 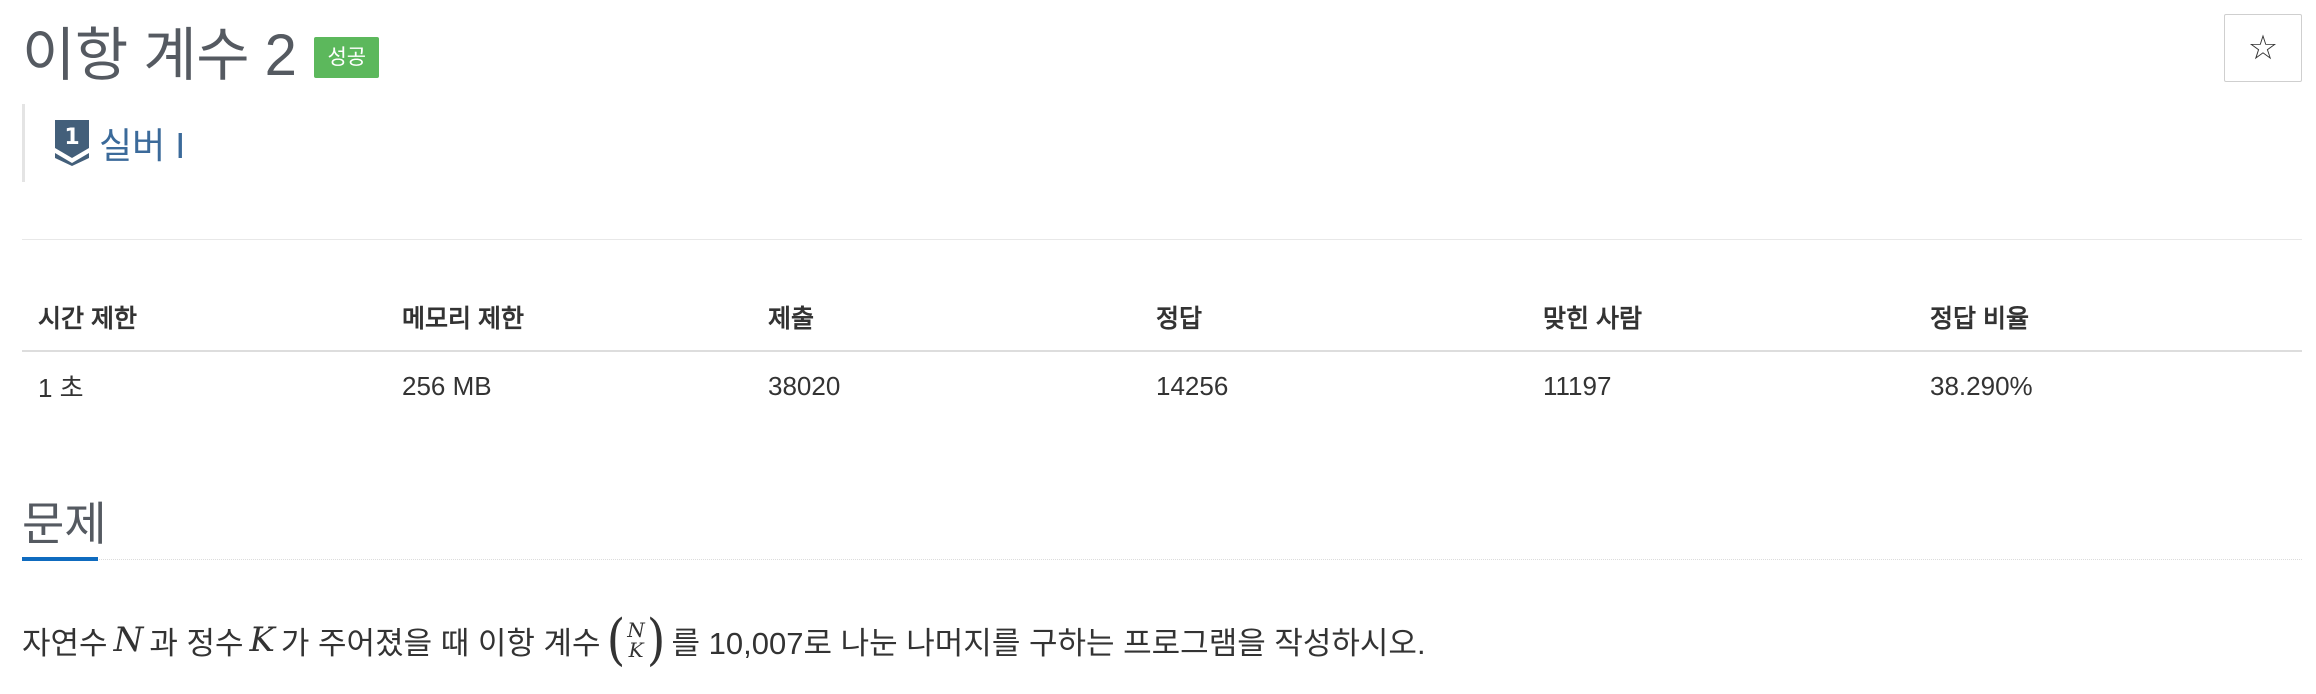 I want to click on value-accept-ratio: 38.290%, so click(x=1981, y=386).